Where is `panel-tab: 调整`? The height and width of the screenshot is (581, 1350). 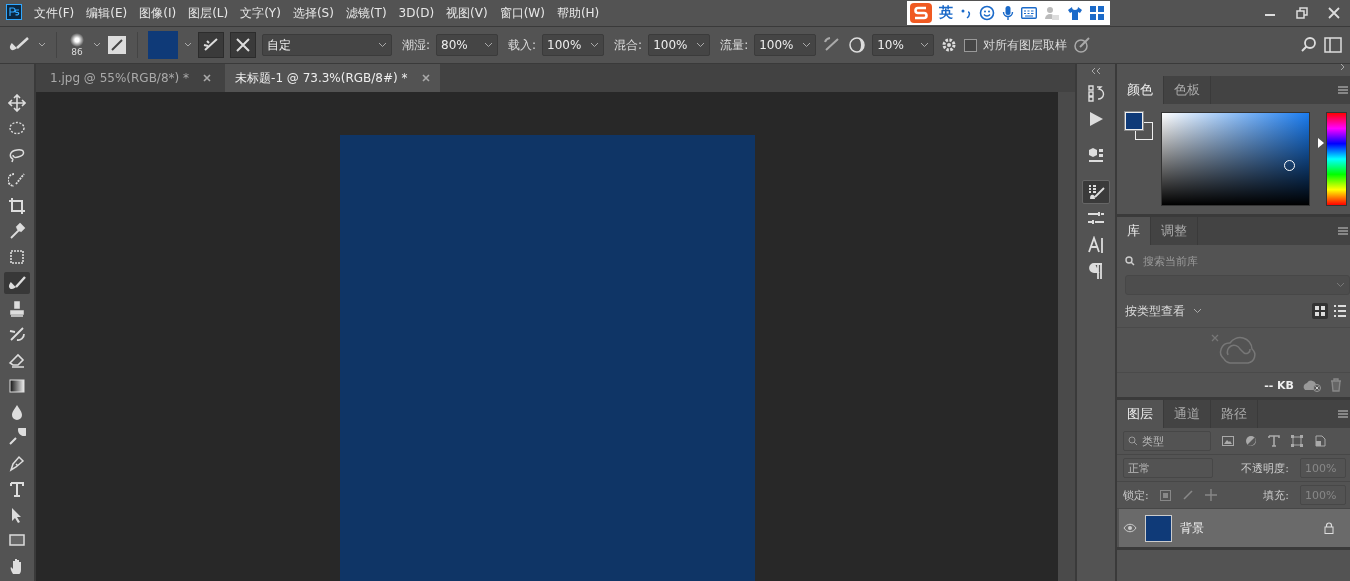
panel-tab: 调整 is located at coordinates (1174, 231).